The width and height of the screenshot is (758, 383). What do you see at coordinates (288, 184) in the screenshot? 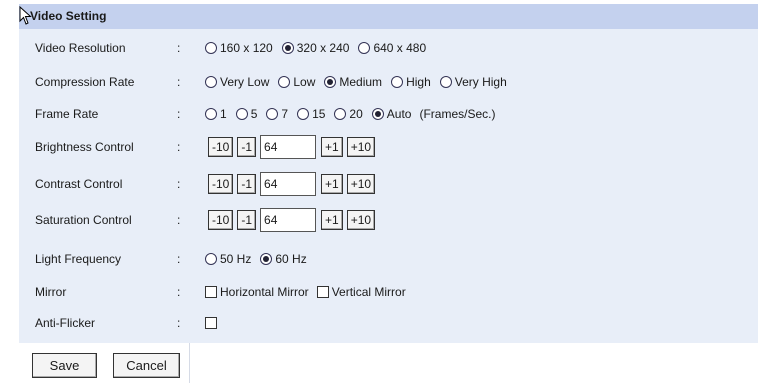
I see `contrast-value-input: 64` at bounding box center [288, 184].